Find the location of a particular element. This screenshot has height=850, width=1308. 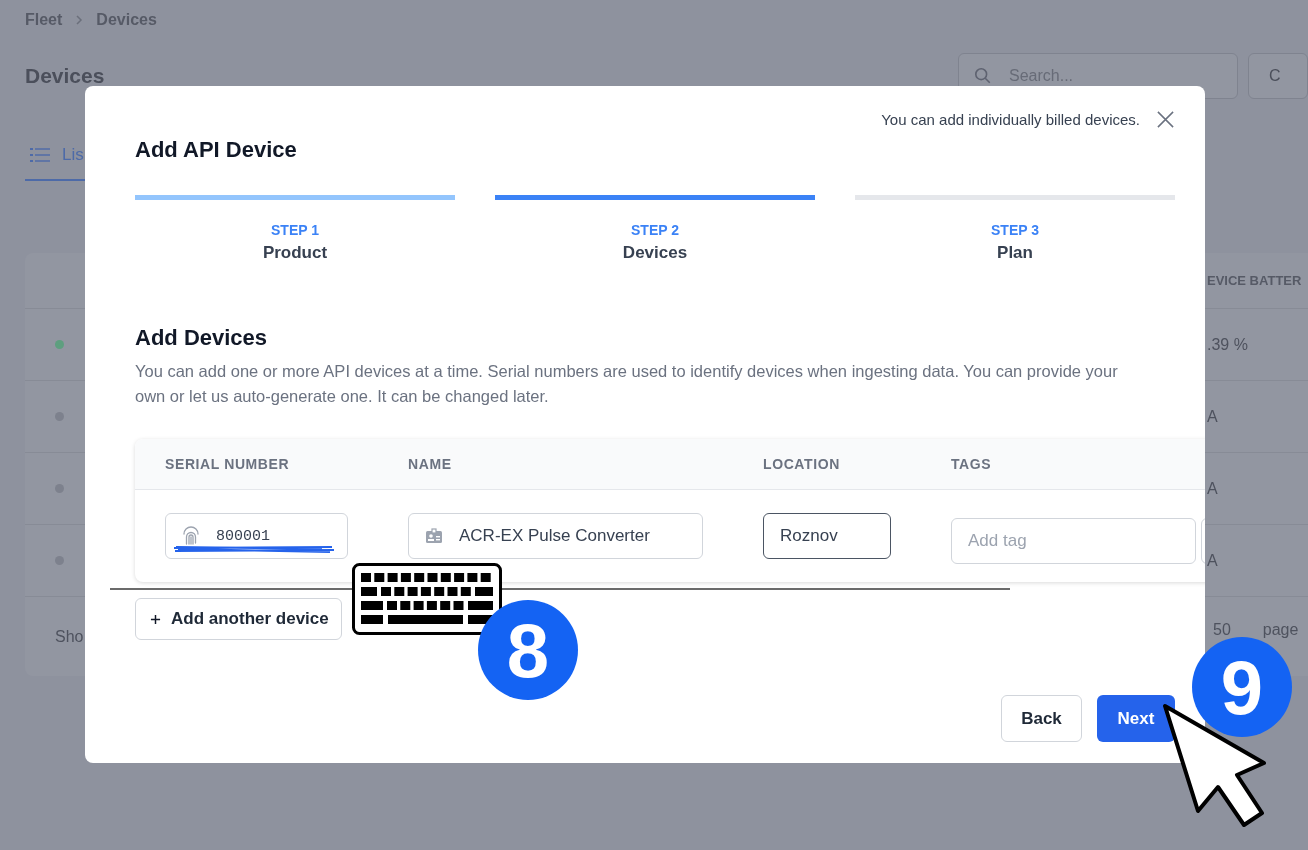

id-card-icon is located at coordinates (434, 536).